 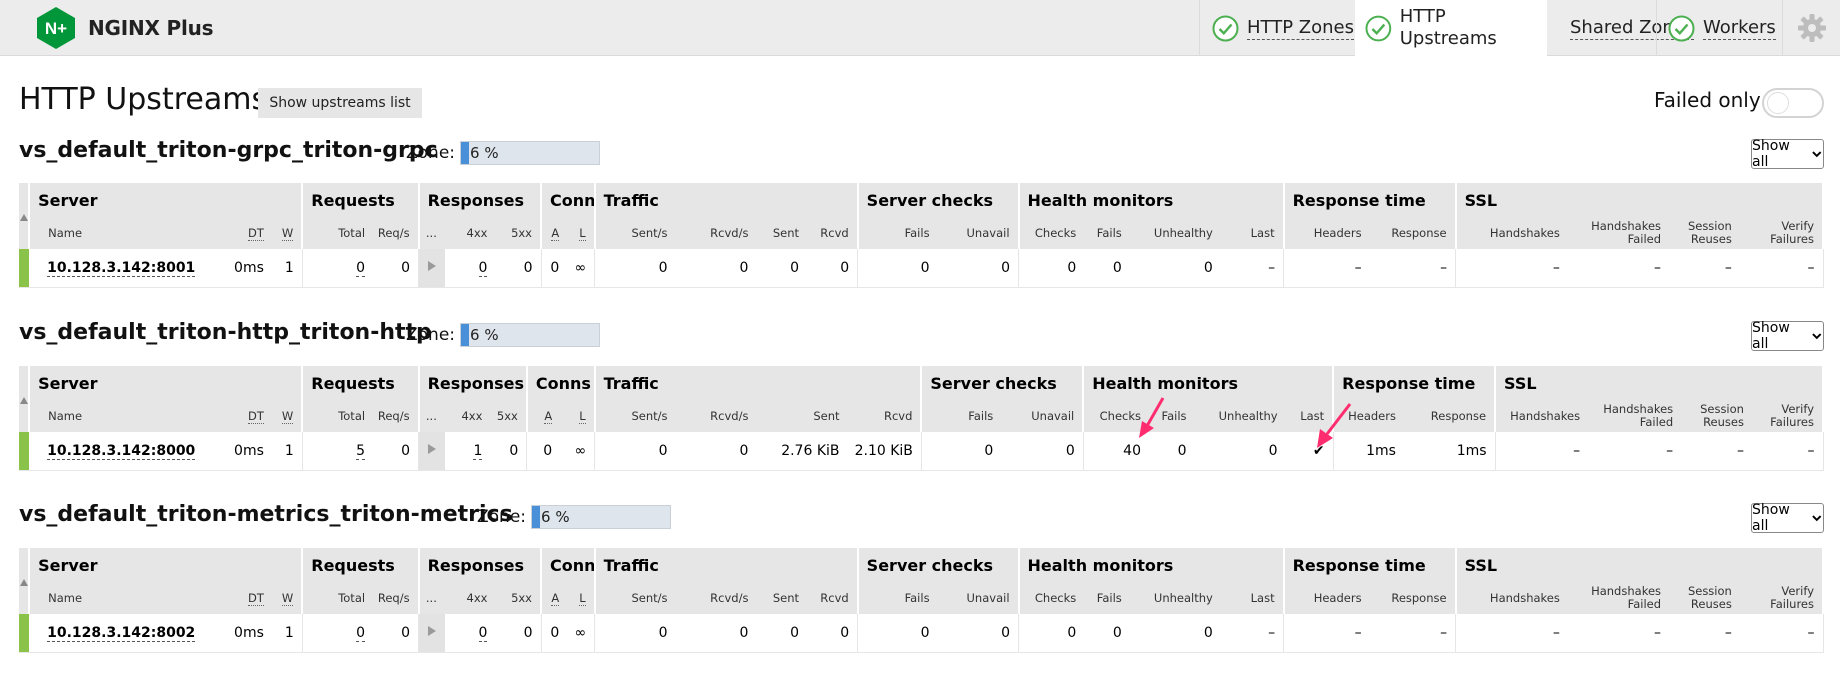 I want to click on cell-unhealthy: 0, so click(x=1175, y=633).